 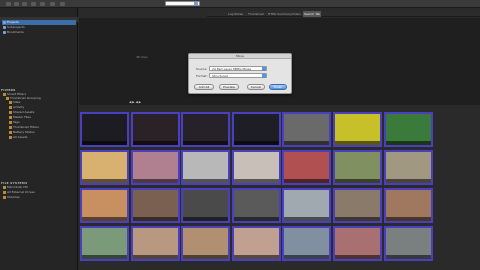 What do you see at coordinates (11, 197) in the screenshot?
I see `file-system-item: Volumes` at bounding box center [11, 197].